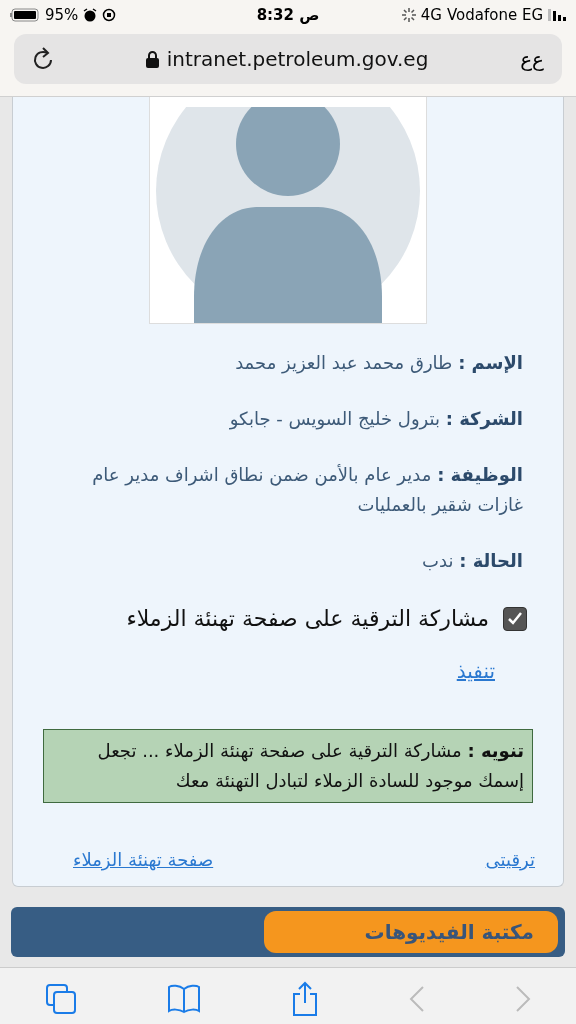 The height and width of the screenshot is (1024, 576). I want to click on url-text: intranet.petroleum.gov.eg, so click(297, 59).